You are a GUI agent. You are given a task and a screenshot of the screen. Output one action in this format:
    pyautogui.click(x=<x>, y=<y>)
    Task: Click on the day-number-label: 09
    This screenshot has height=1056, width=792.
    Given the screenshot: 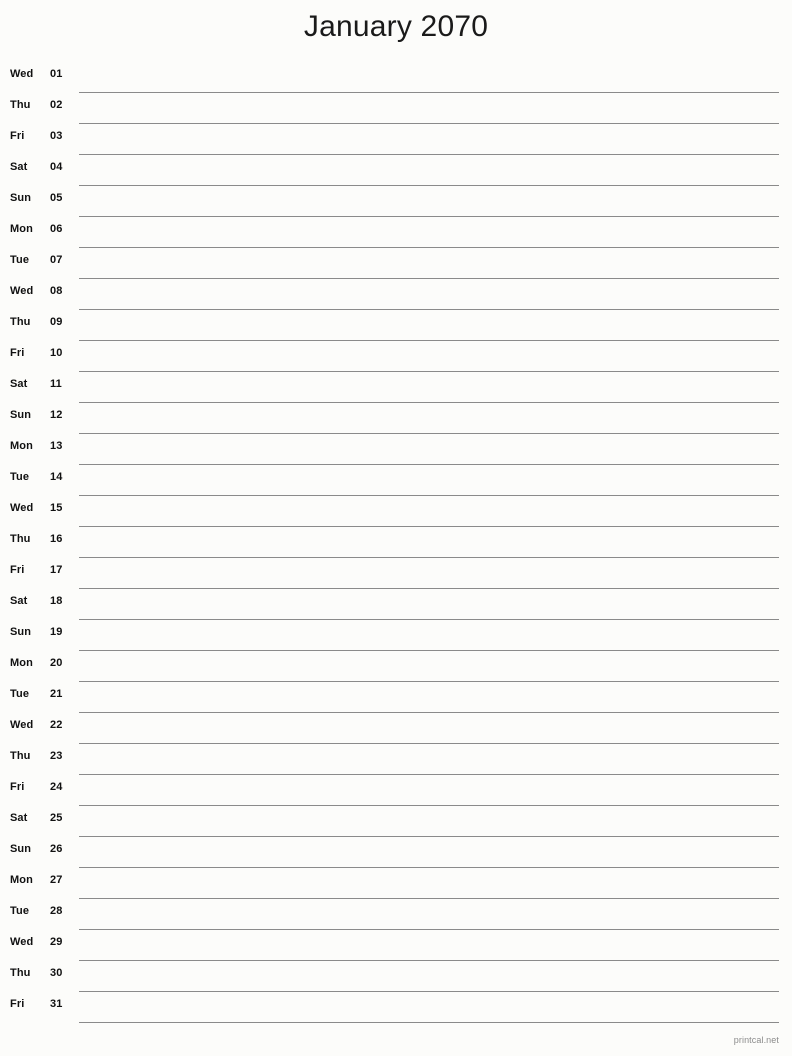 What is the action you would take?
    pyautogui.click(x=56, y=322)
    